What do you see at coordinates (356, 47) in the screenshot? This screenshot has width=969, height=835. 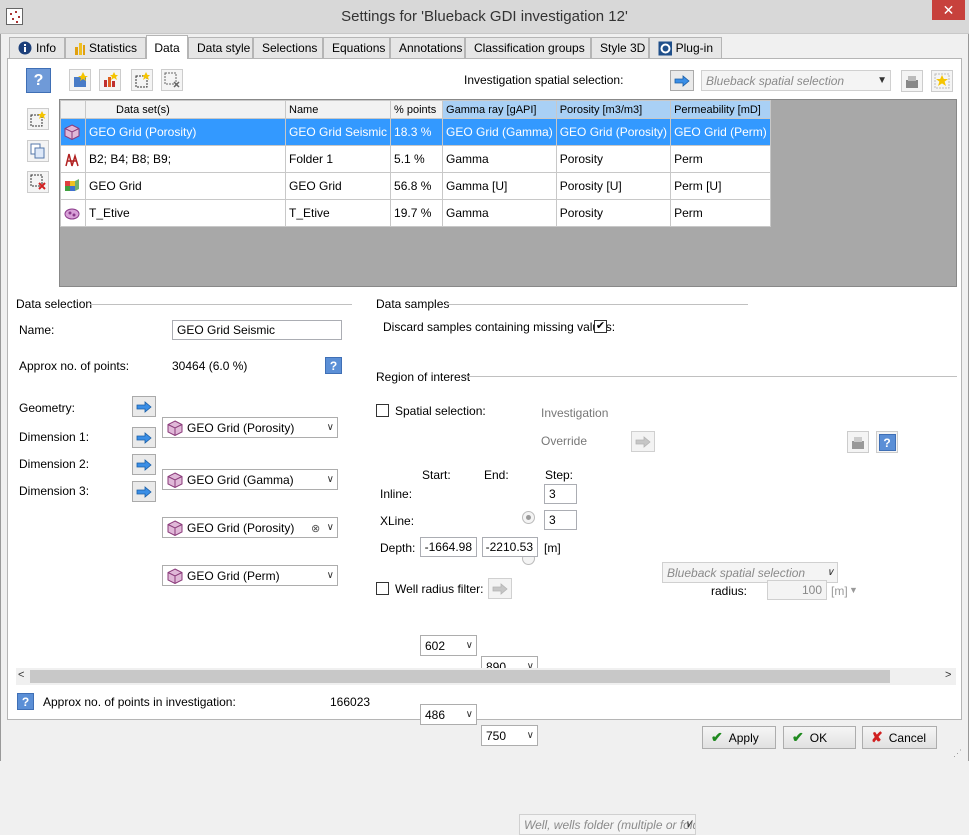 I see `tab-equations: Equations` at bounding box center [356, 47].